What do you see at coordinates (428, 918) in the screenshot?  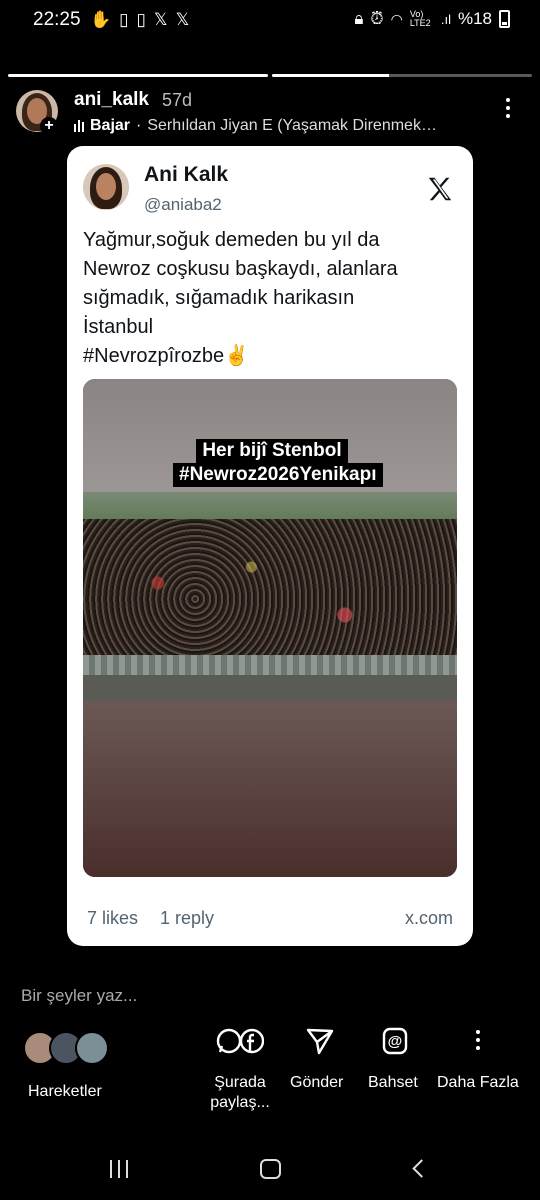 I see `tweet-source: x.com` at bounding box center [428, 918].